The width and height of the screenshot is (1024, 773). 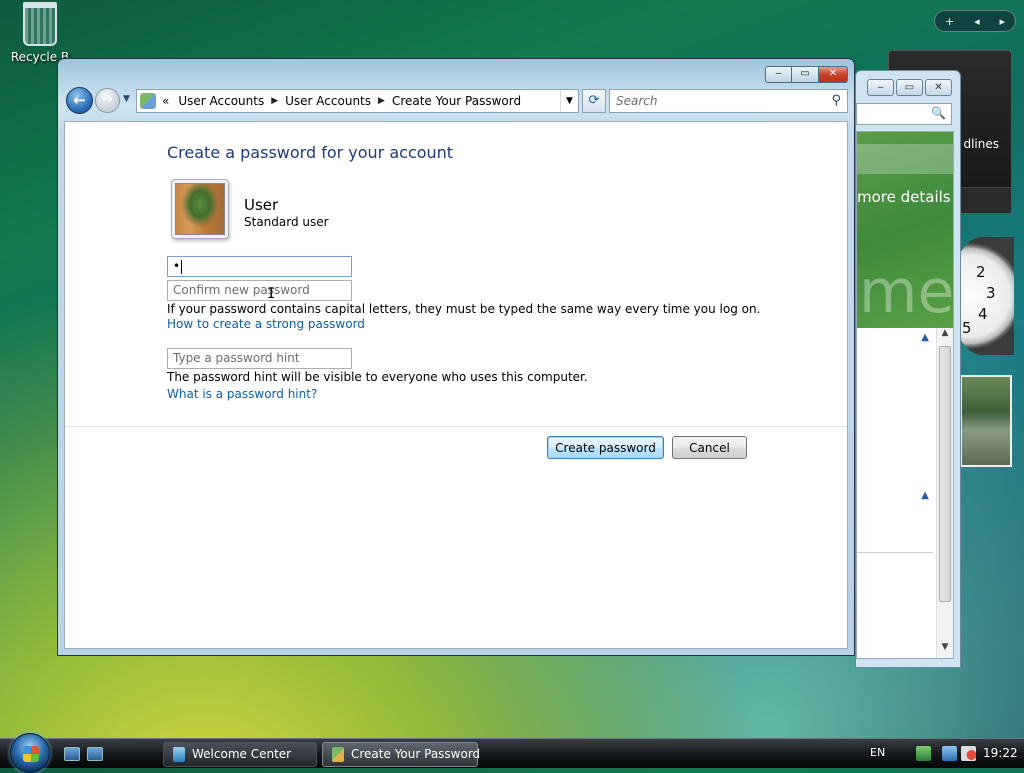 What do you see at coordinates (310, 152) in the screenshot?
I see `page-title: Create a password for your account` at bounding box center [310, 152].